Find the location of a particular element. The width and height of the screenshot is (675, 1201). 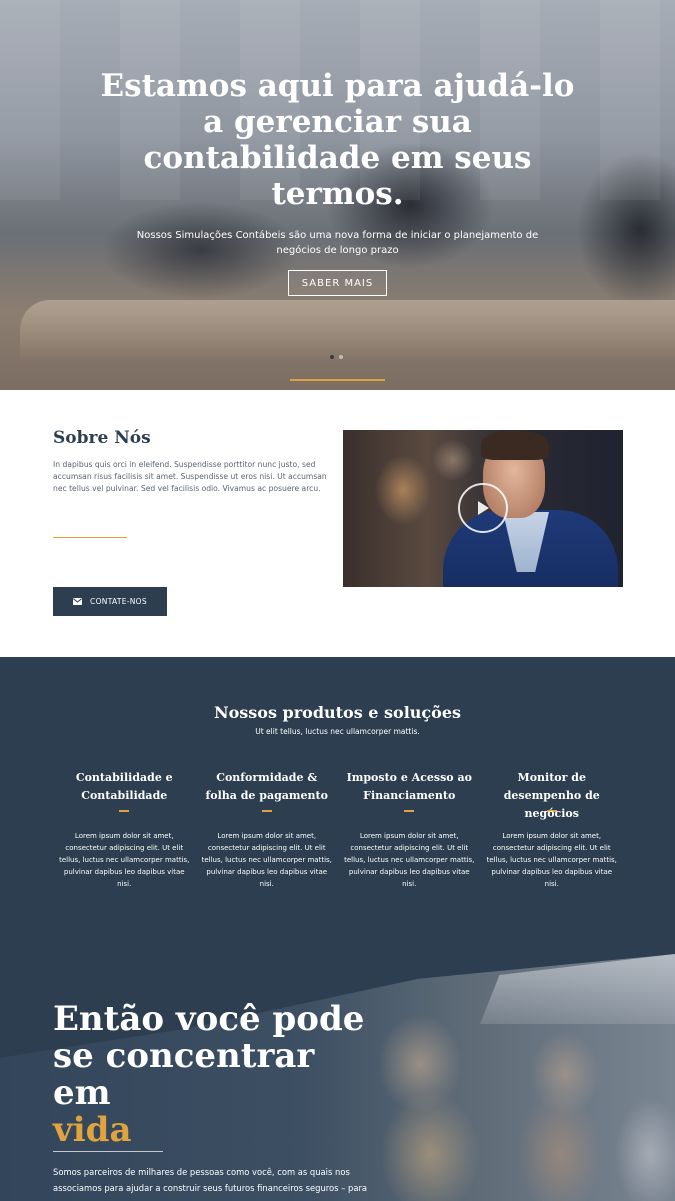

focus-divider is located at coordinates (108, 1151).